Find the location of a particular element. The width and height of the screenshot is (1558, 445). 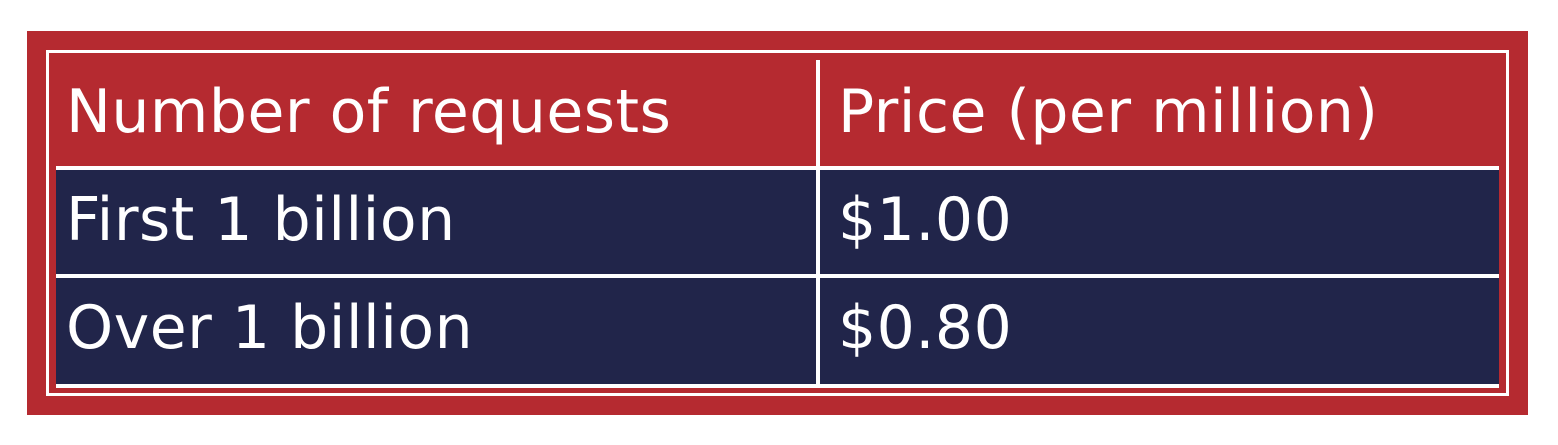

header-price-per-million: Price (per million) is located at coordinates (1108, 112).